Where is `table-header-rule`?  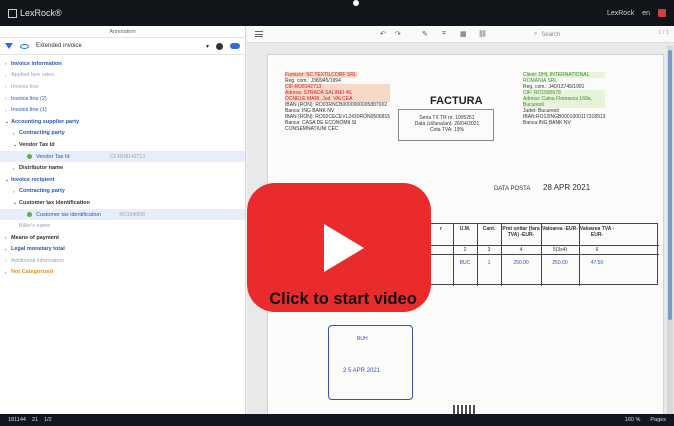
table-header-rule is located at coordinates (544, 245).